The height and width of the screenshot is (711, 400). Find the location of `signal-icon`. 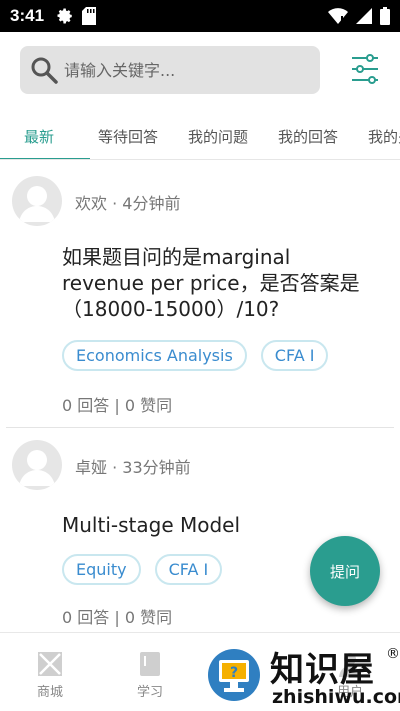

signal-icon is located at coordinates (364, 16).